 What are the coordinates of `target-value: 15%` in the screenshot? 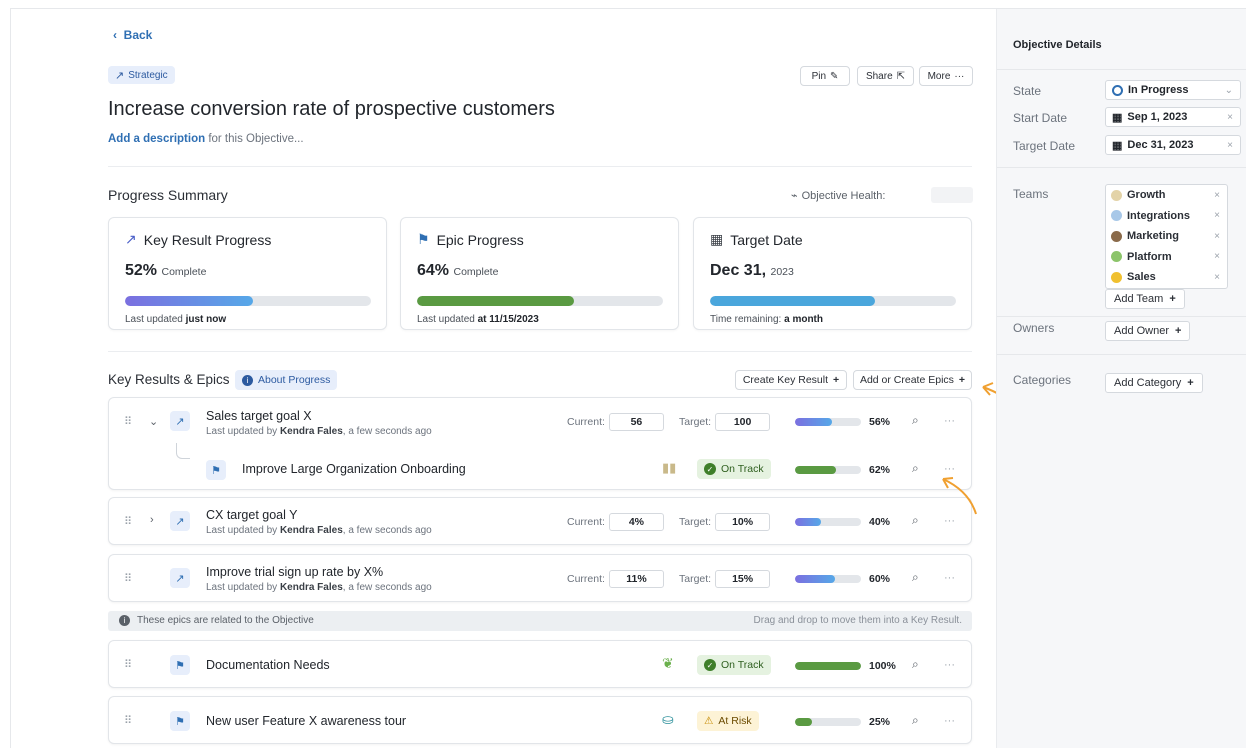 It's located at (743, 579).